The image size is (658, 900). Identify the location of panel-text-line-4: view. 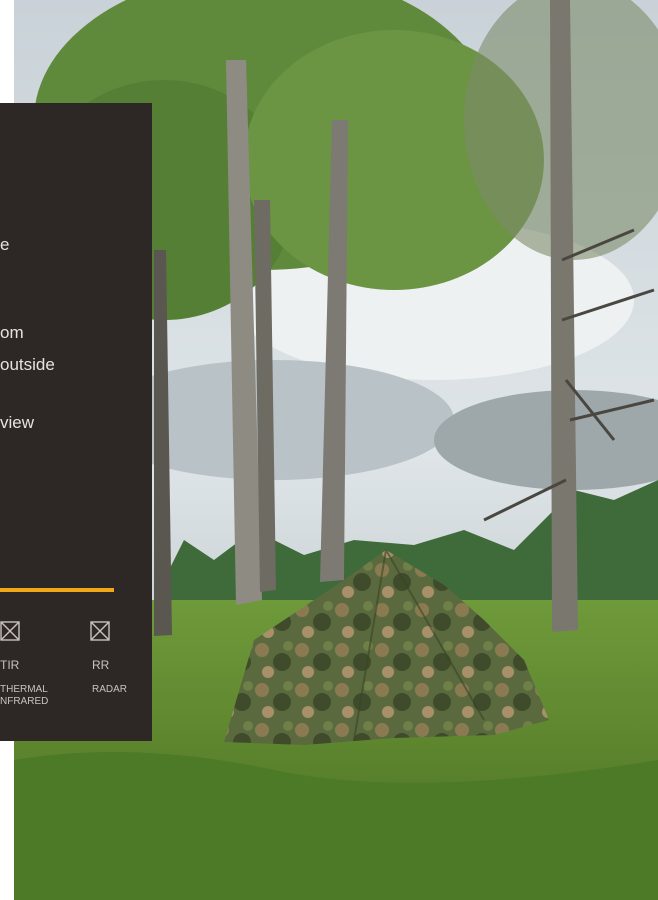
(17, 422).